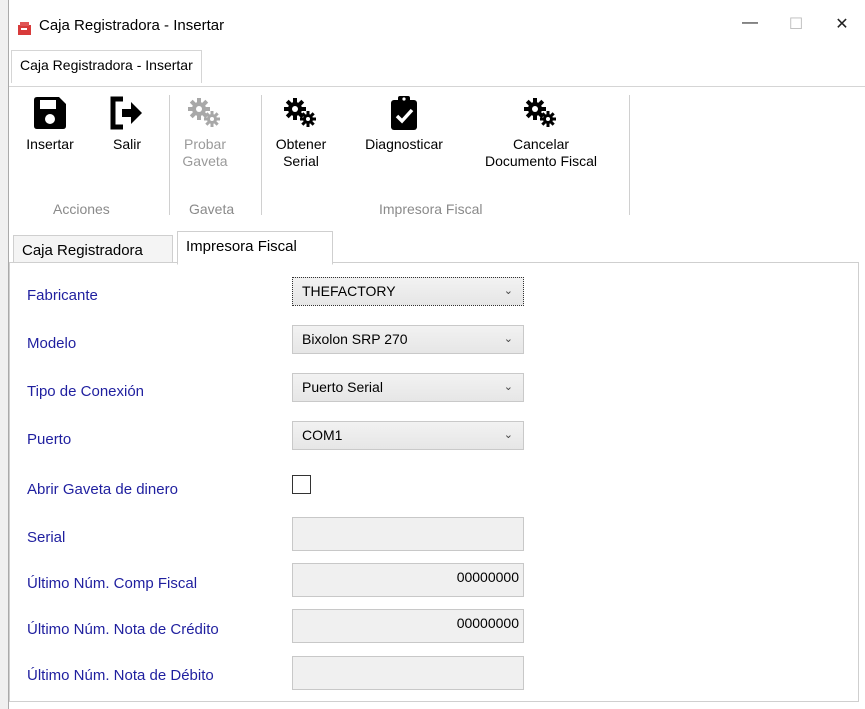  Describe the element at coordinates (431, 209) in the screenshot. I see `group-impresora-label: Impresora Fiscal` at that location.